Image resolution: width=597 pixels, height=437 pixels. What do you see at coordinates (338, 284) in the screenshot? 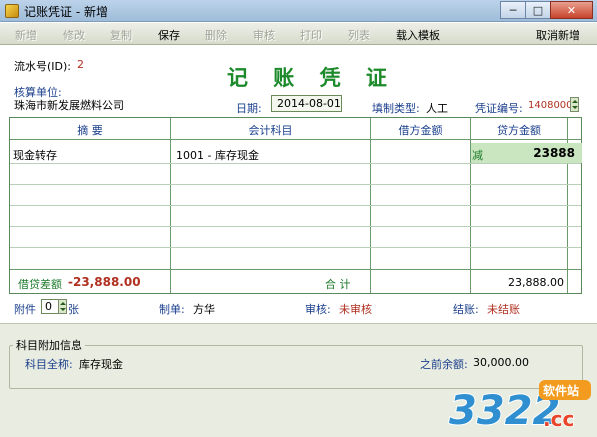
I see `total-label: 合 计` at bounding box center [338, 284].